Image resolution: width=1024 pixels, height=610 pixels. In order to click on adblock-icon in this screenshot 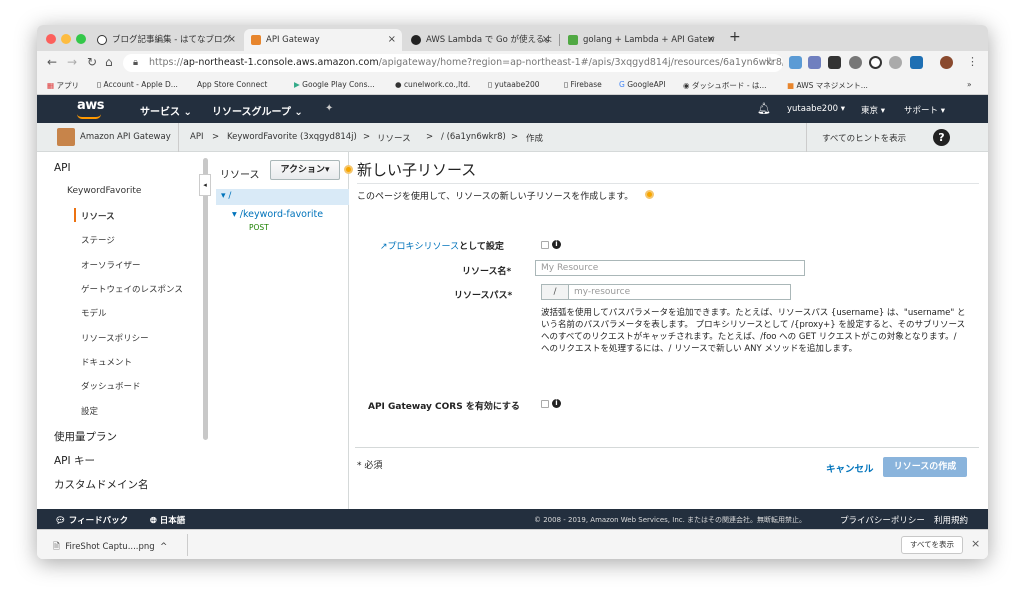, I will do `click(834, 62)`.